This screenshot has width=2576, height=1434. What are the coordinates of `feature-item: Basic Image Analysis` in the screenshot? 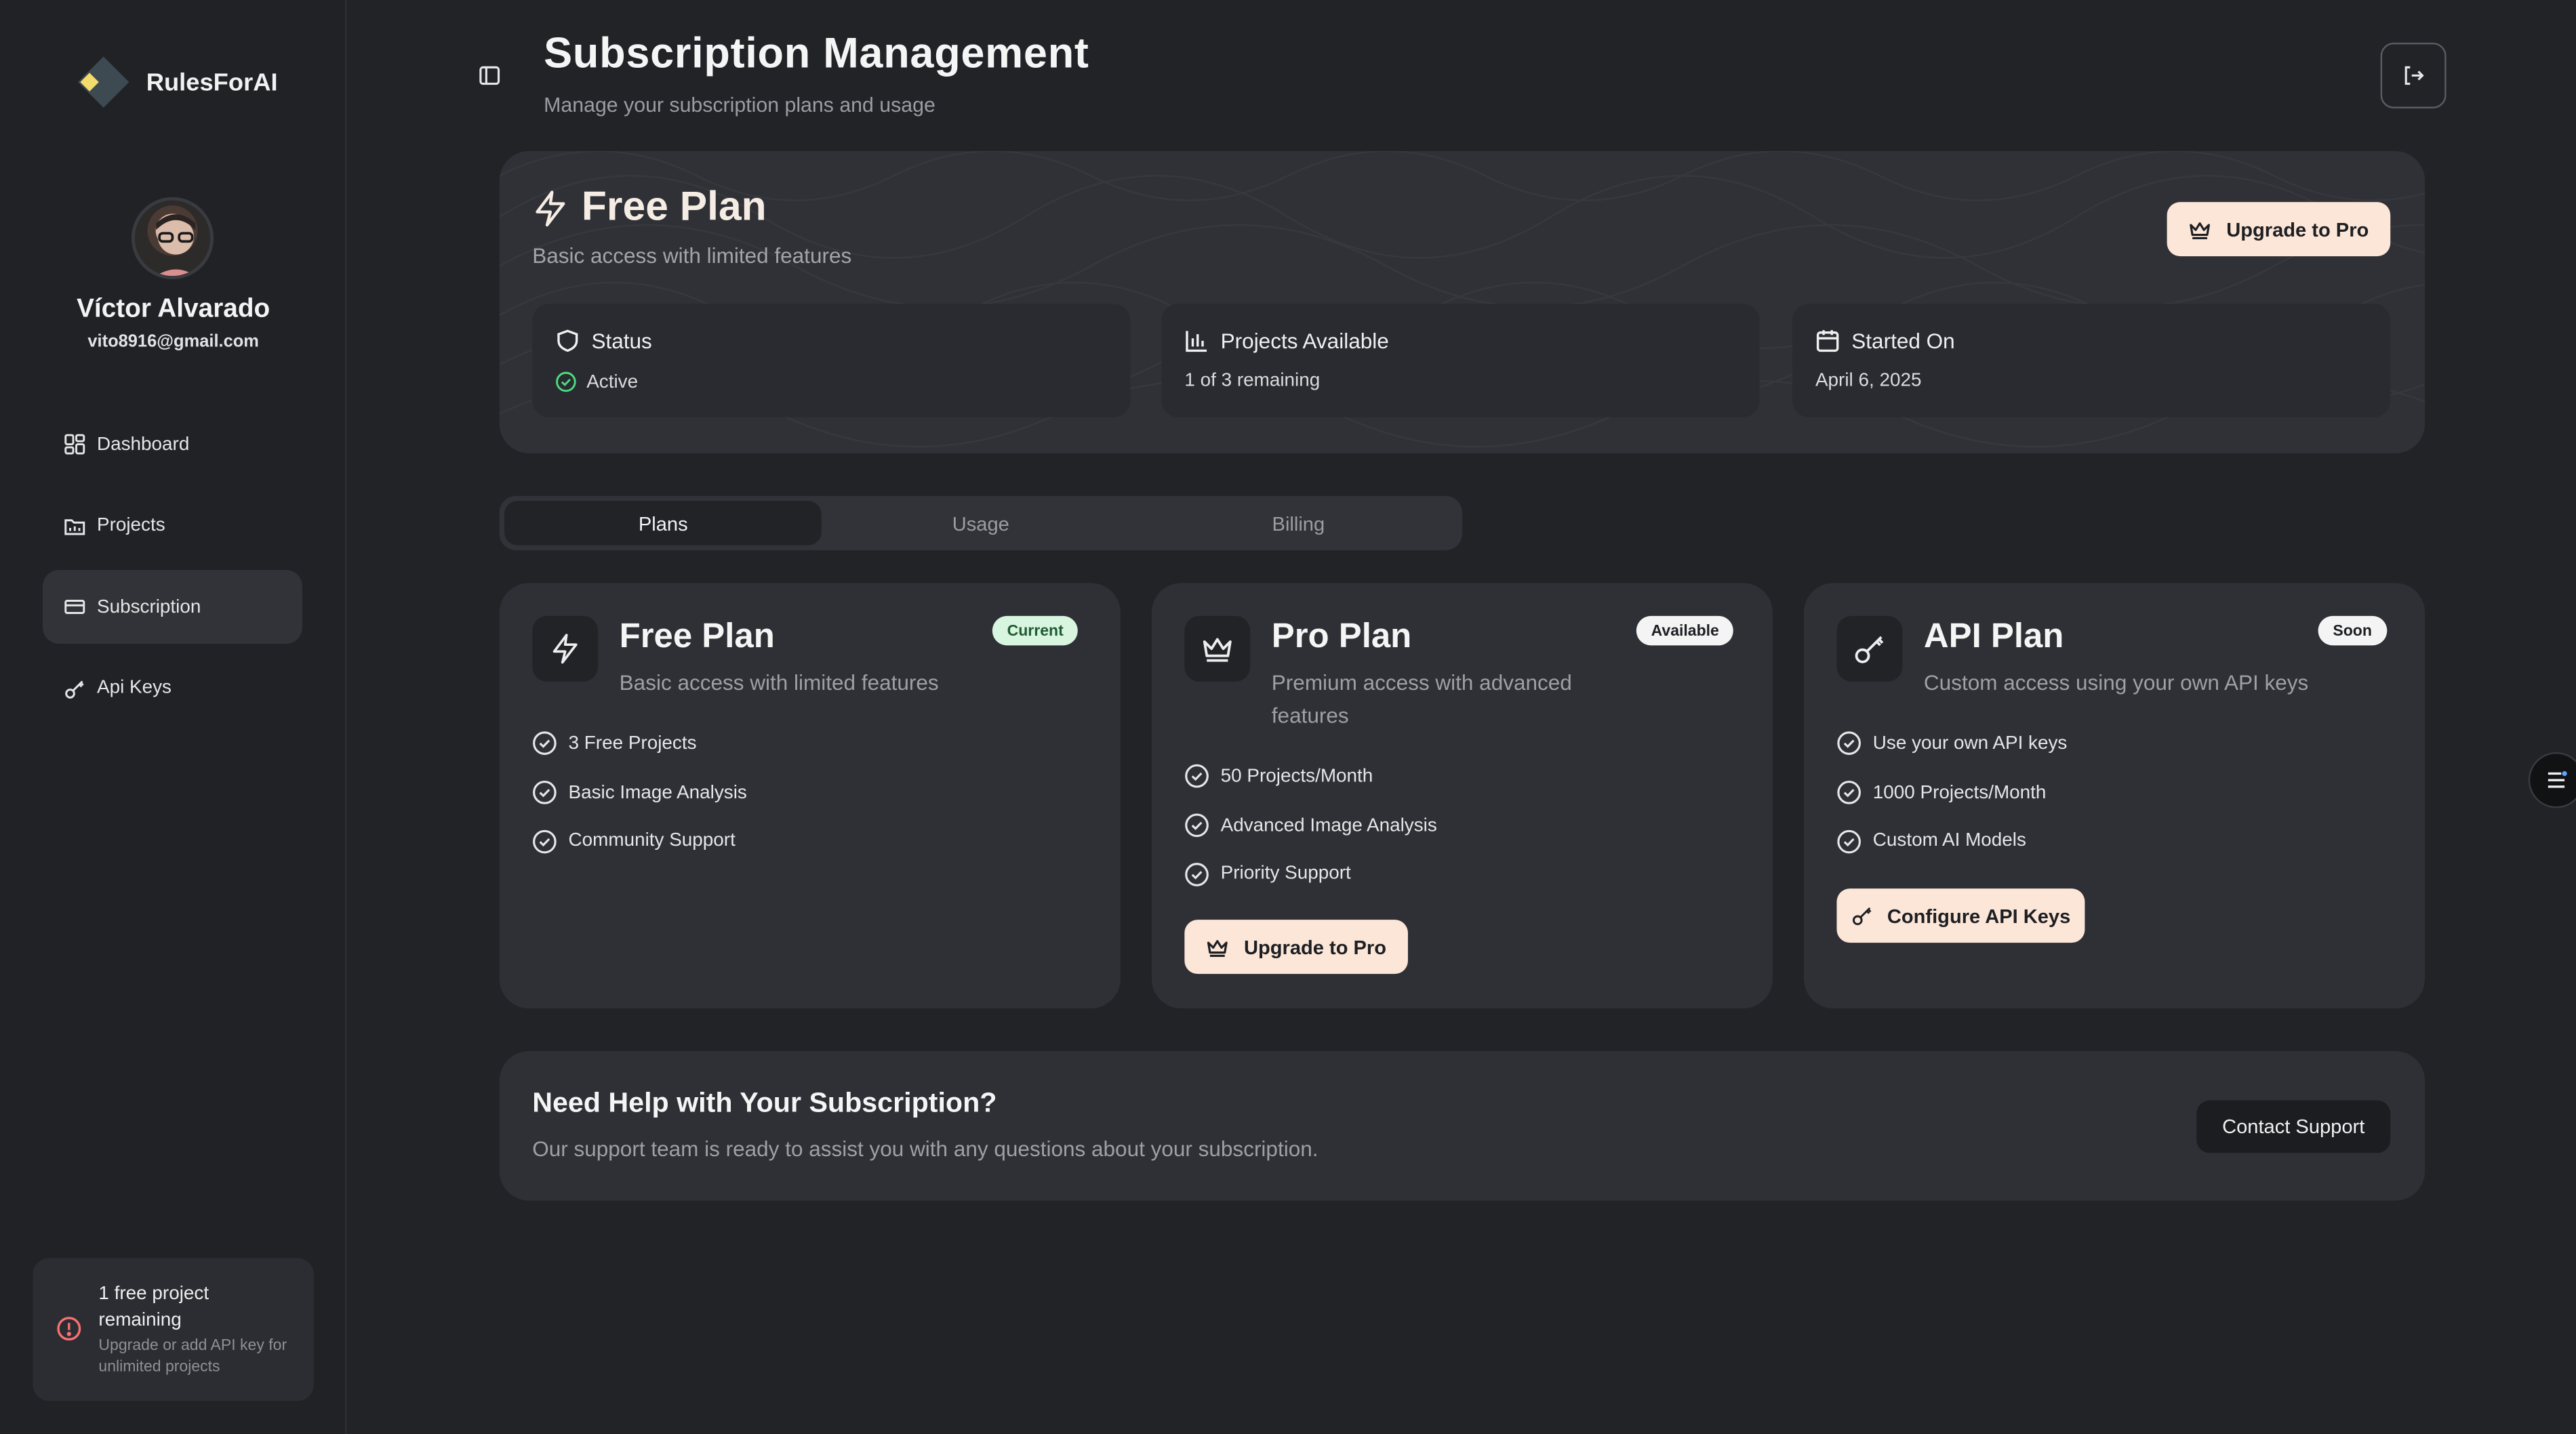 It's located at (639, 793).